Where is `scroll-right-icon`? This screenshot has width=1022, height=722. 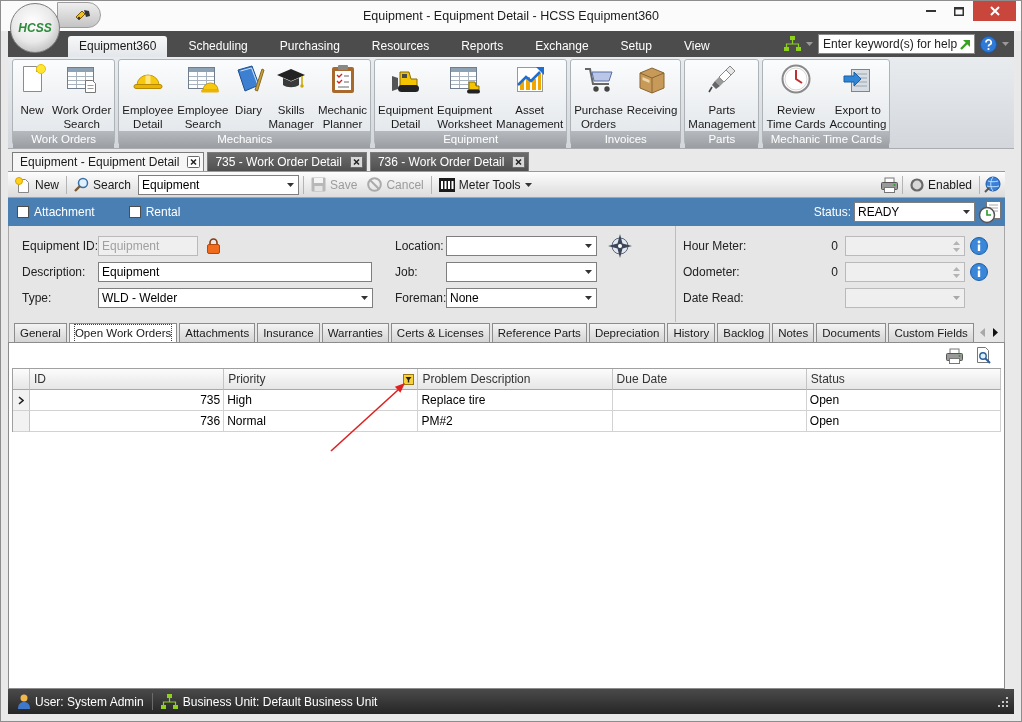
scroll-right-icon is located at coordinates (995, 332).